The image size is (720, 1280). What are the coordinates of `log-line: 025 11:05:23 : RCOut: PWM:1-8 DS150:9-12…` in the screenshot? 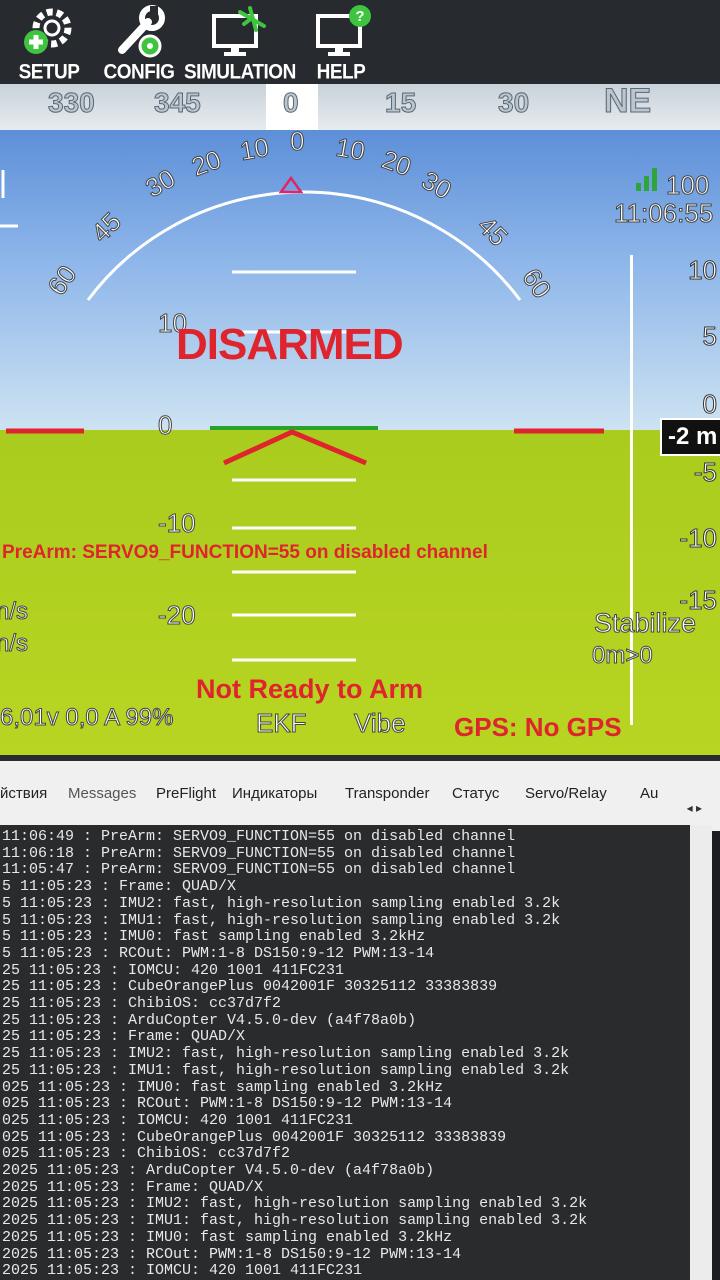 It's located at (227, 1104).